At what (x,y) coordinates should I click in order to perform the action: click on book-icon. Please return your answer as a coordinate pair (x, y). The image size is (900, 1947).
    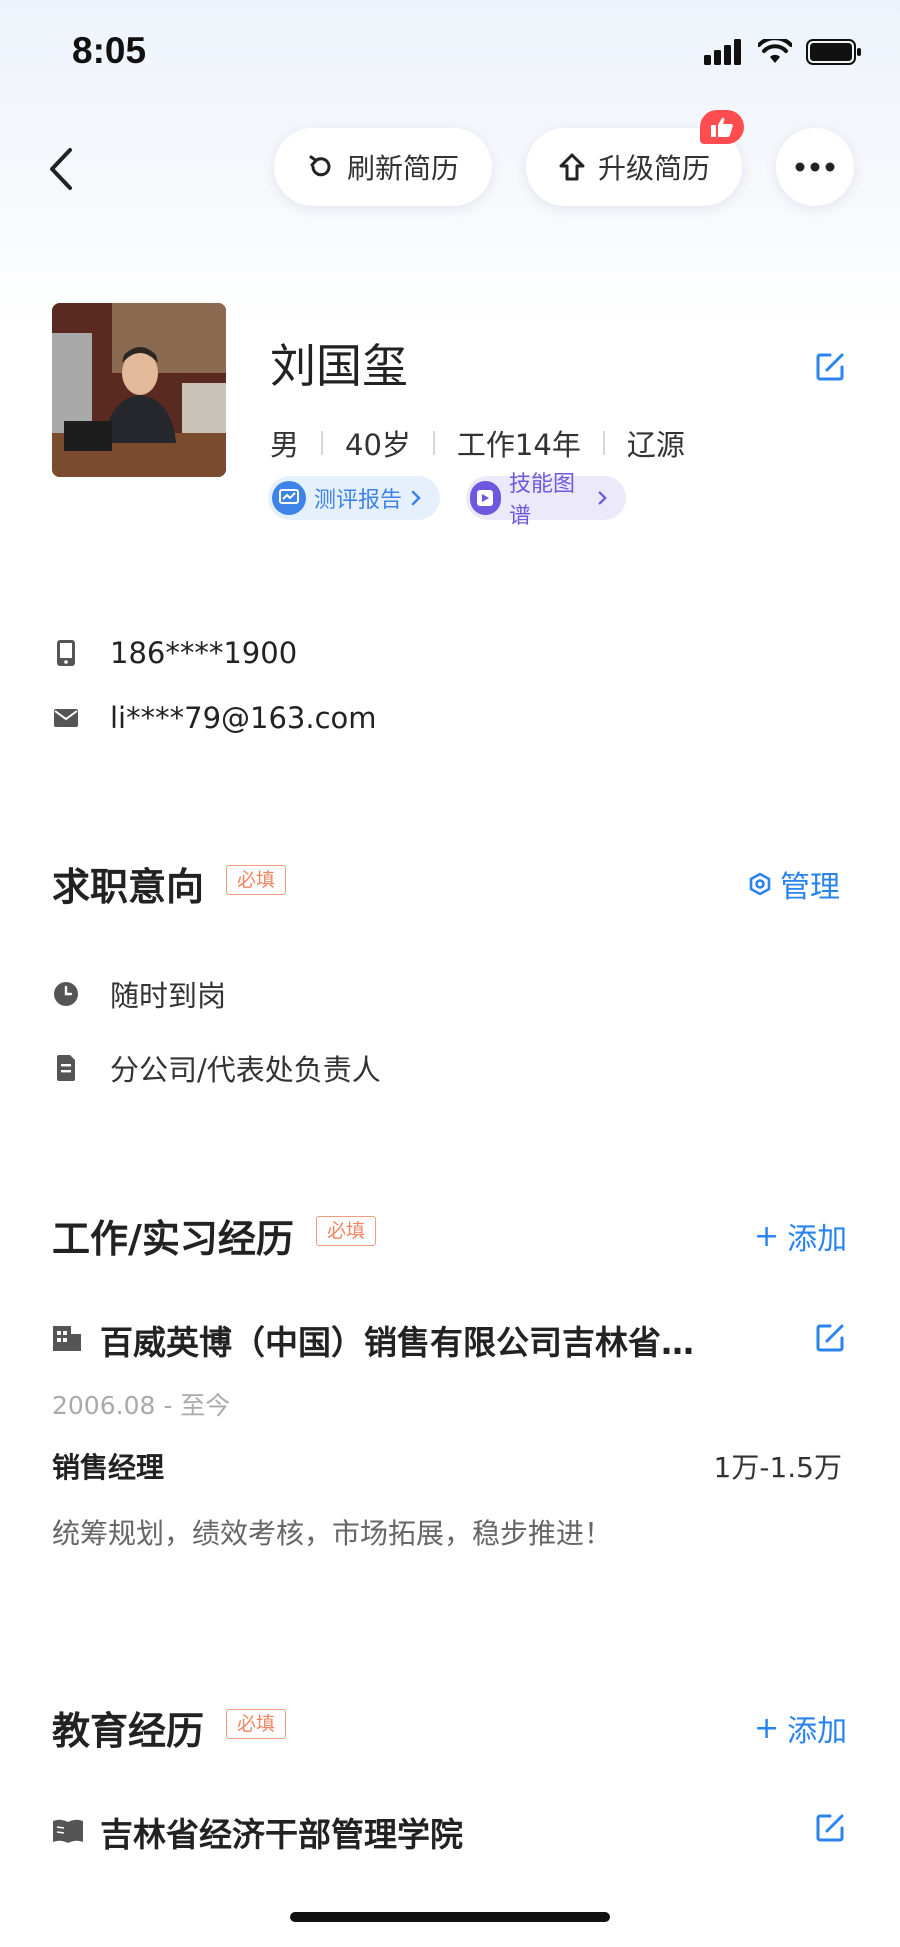
    Looking at the image, I should click on (67, 1832).